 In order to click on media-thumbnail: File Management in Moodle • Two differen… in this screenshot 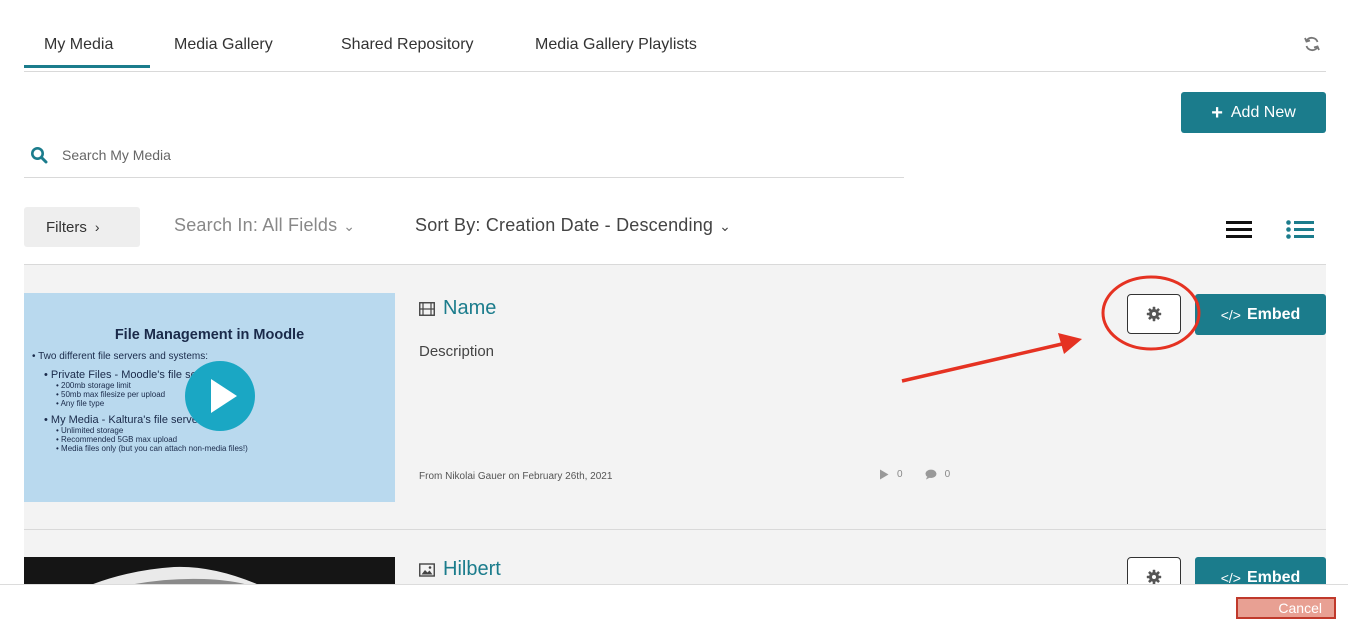, I will do `click(209, 397)`.